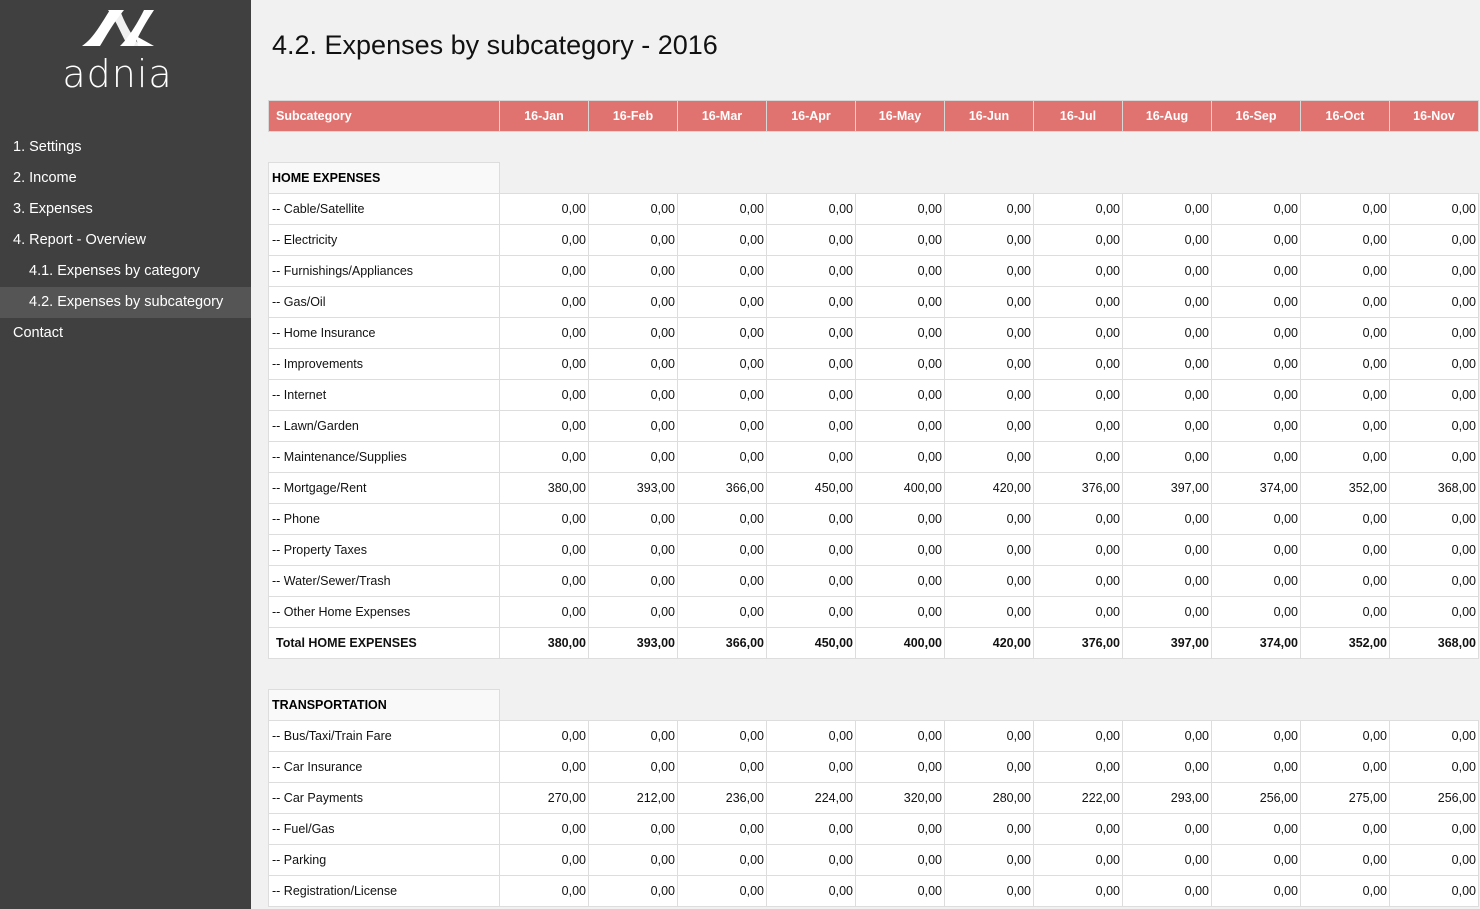  What do you see at coordinates (384, 116) in the screenshot?
I see `column-header-subcategory: Subcategory` at bounding box center [384, 116].